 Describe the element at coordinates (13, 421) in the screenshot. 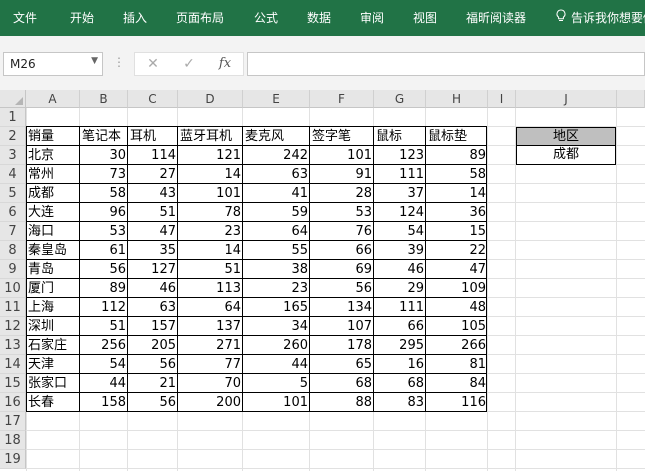

I see `row-header-17: 17` at that location.